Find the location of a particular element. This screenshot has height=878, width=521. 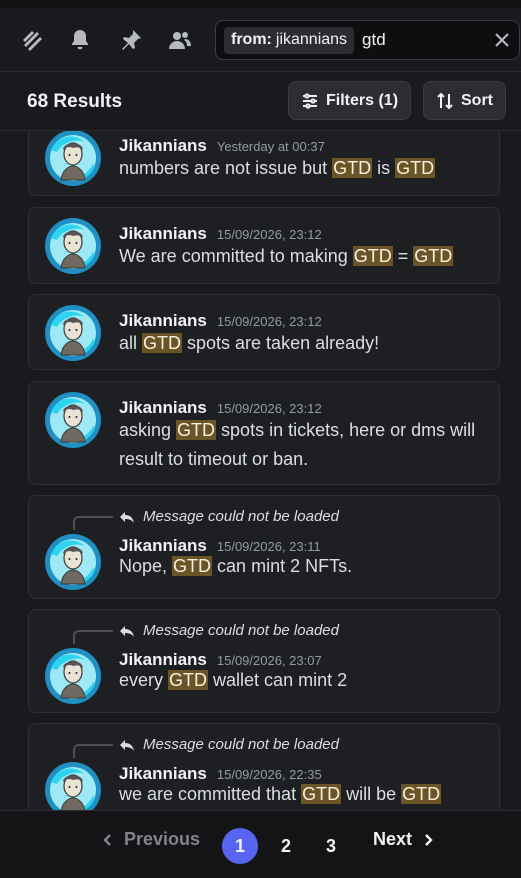

search-filter-chip: from: jikannians is located at coordinates (289, 40).